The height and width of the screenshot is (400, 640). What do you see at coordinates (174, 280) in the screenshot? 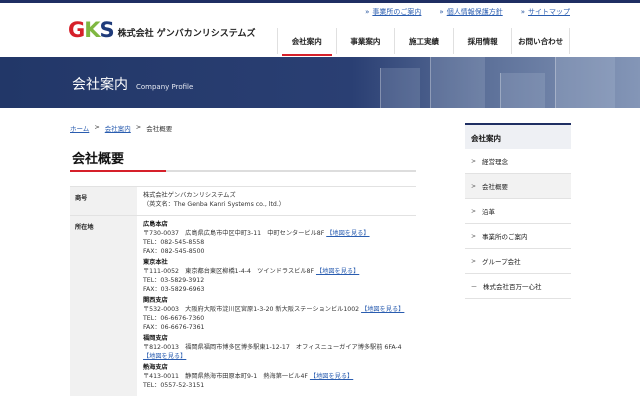
I see `office-tel: TEL：03-5829-3912` at bounding box center [174, 280].